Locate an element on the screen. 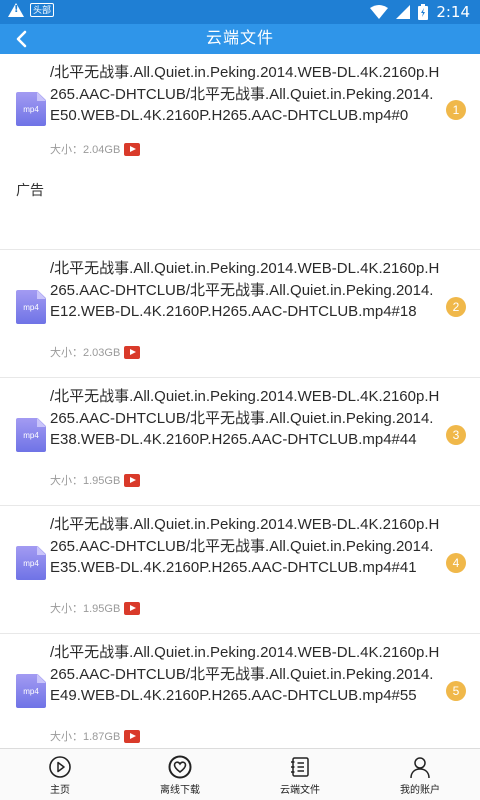 The height and width of the screenshot is (800, 480). nav-label: 离线下载 is located at coordinates (180, 790).